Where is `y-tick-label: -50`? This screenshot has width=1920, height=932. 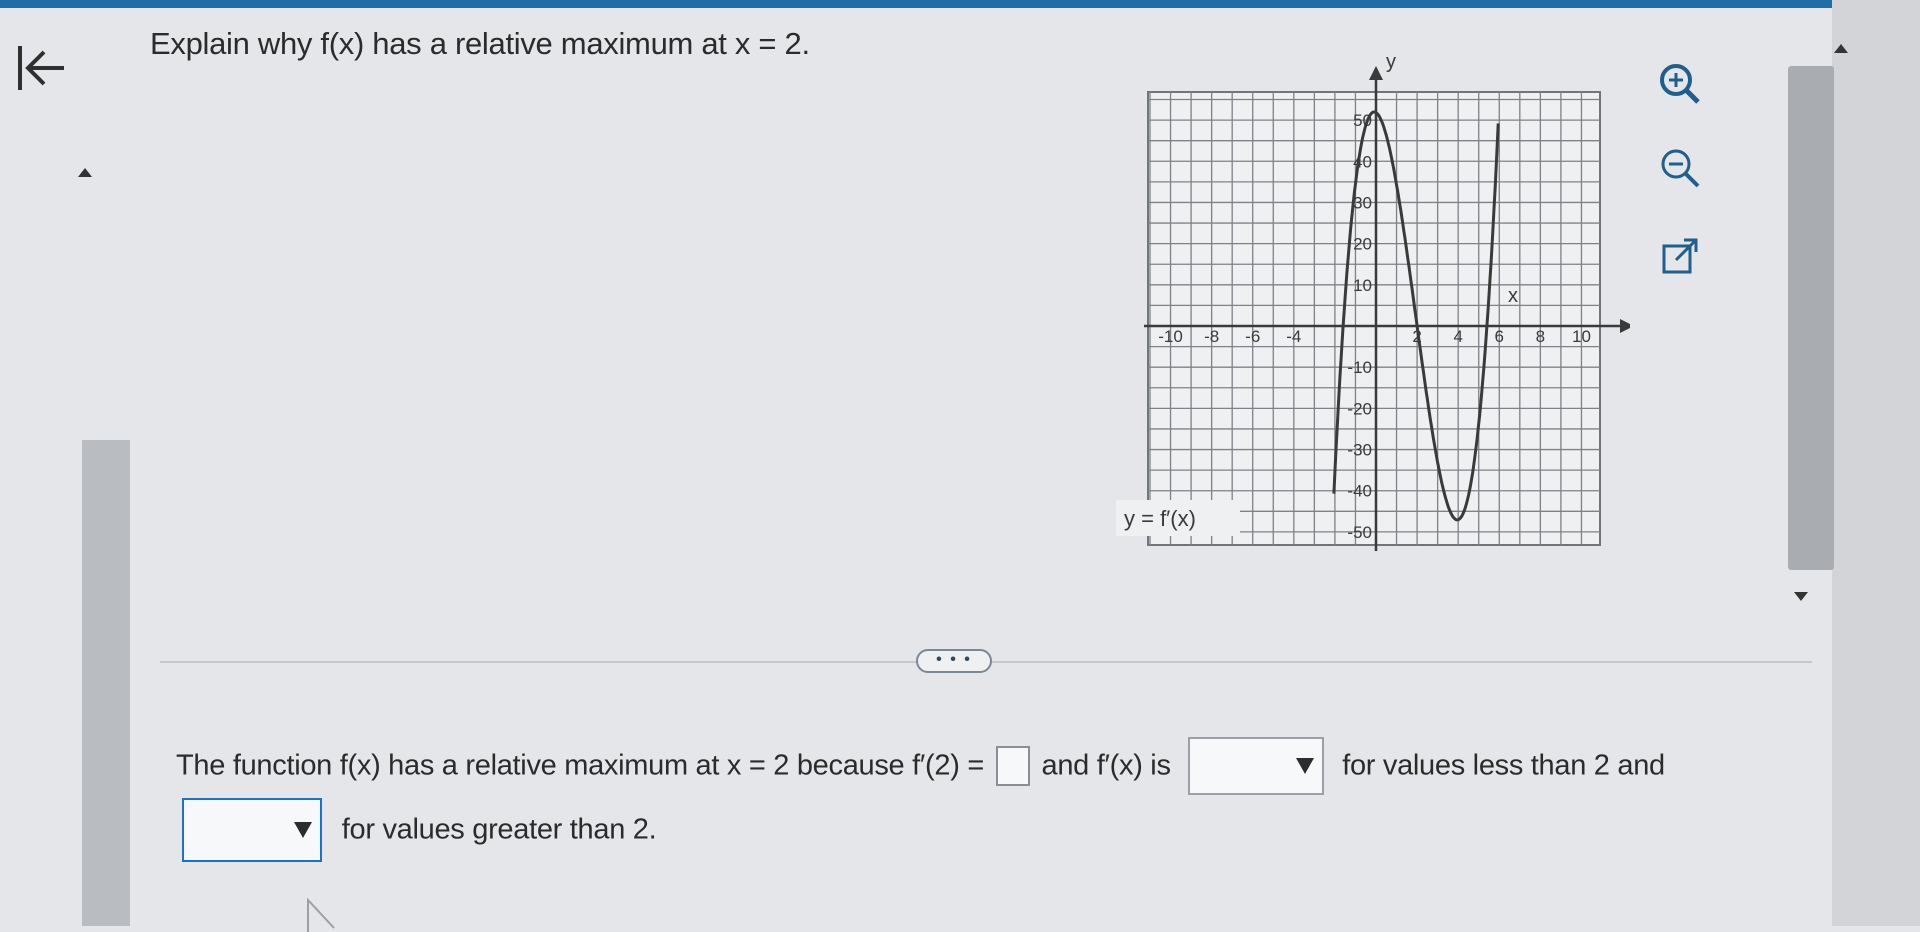
y-tick-label: -50 is located at coordinates (1359, 532).